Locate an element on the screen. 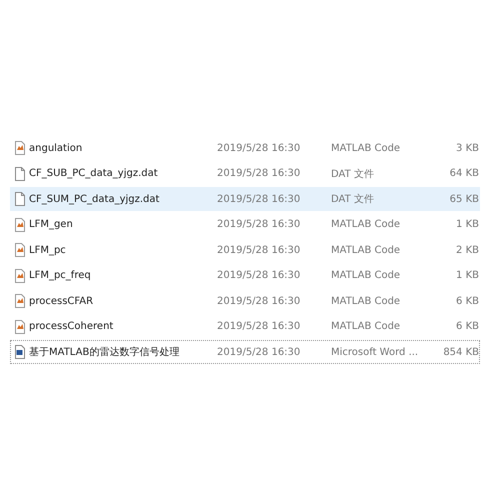 The image size is (500, 500). file-row: LFM_gen 2019/5/28 16:30 MATLAB Code 1 KB is located at coordinates (245, 224).